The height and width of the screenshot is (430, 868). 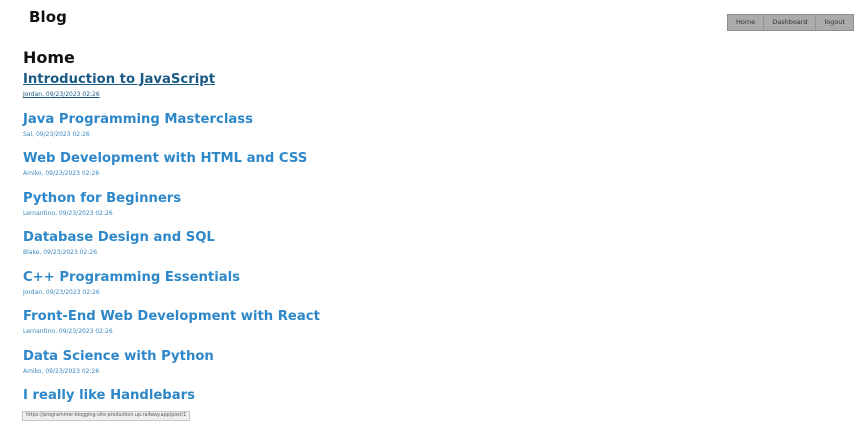 What do you see at coordinates (373, 79) in the screenshot?
I see `post-title-link: Introduction to JavaScript` at bounding box center [373, 79].